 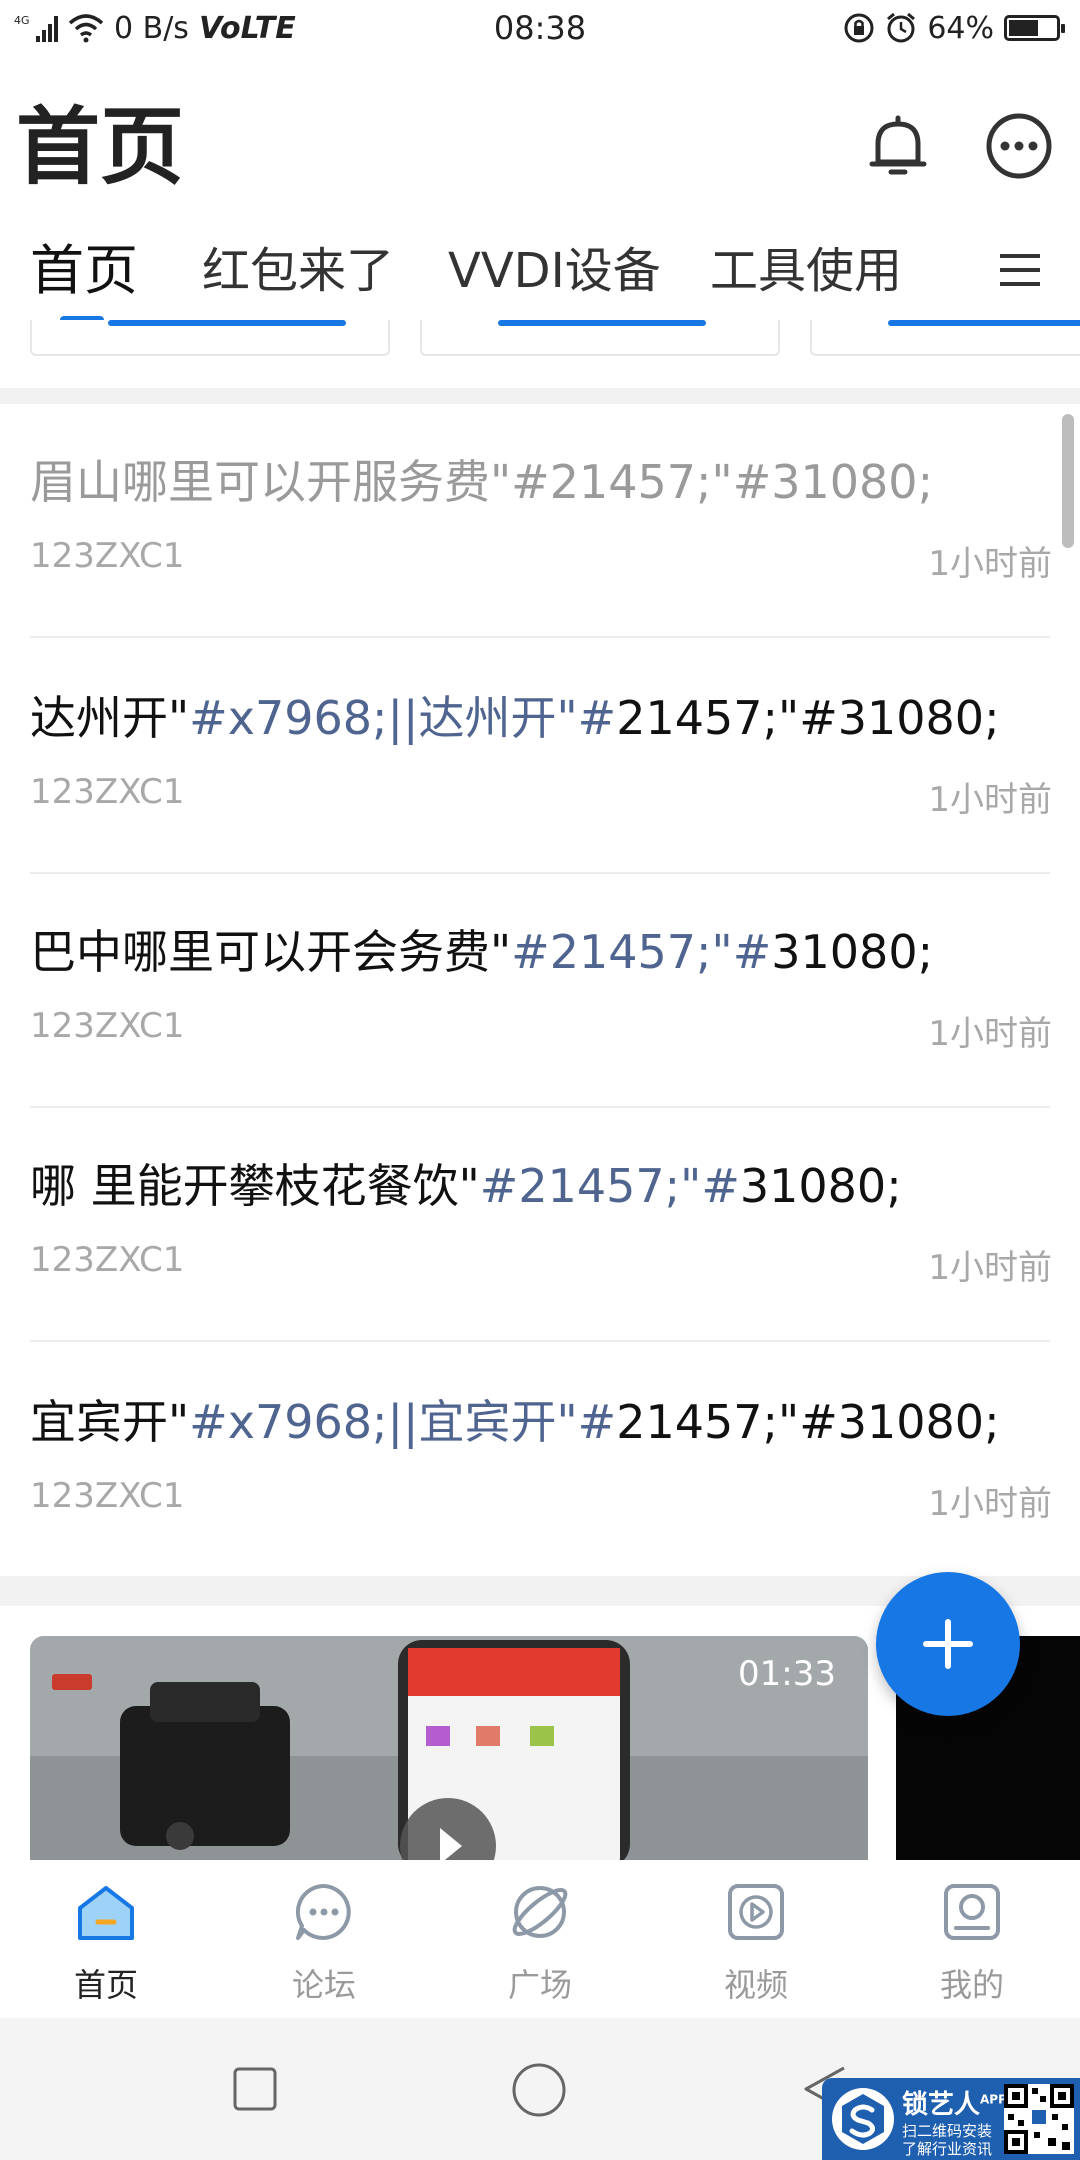 I want to click on list-item: 眉山哪里可以开服务费"#21457;"#31080; 123ZXC1 1小时前, so click(x=540, y=525).